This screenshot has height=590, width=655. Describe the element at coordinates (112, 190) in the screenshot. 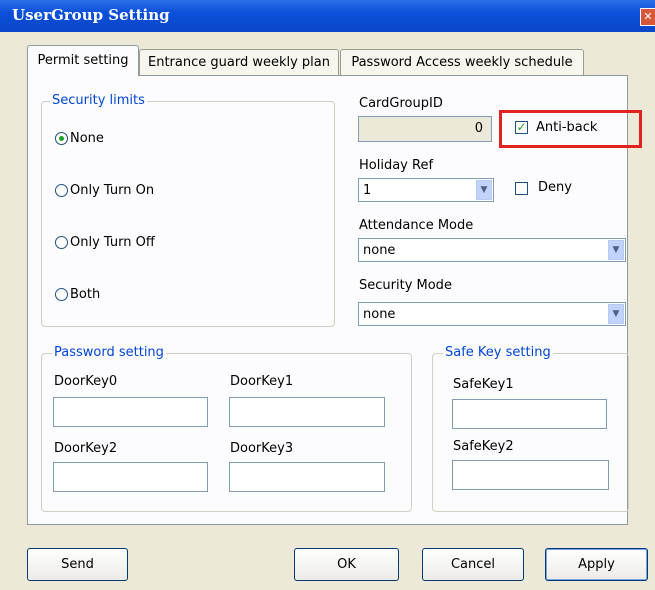

I see `radio-only-turn-on-label: Only Turn On` at that location.